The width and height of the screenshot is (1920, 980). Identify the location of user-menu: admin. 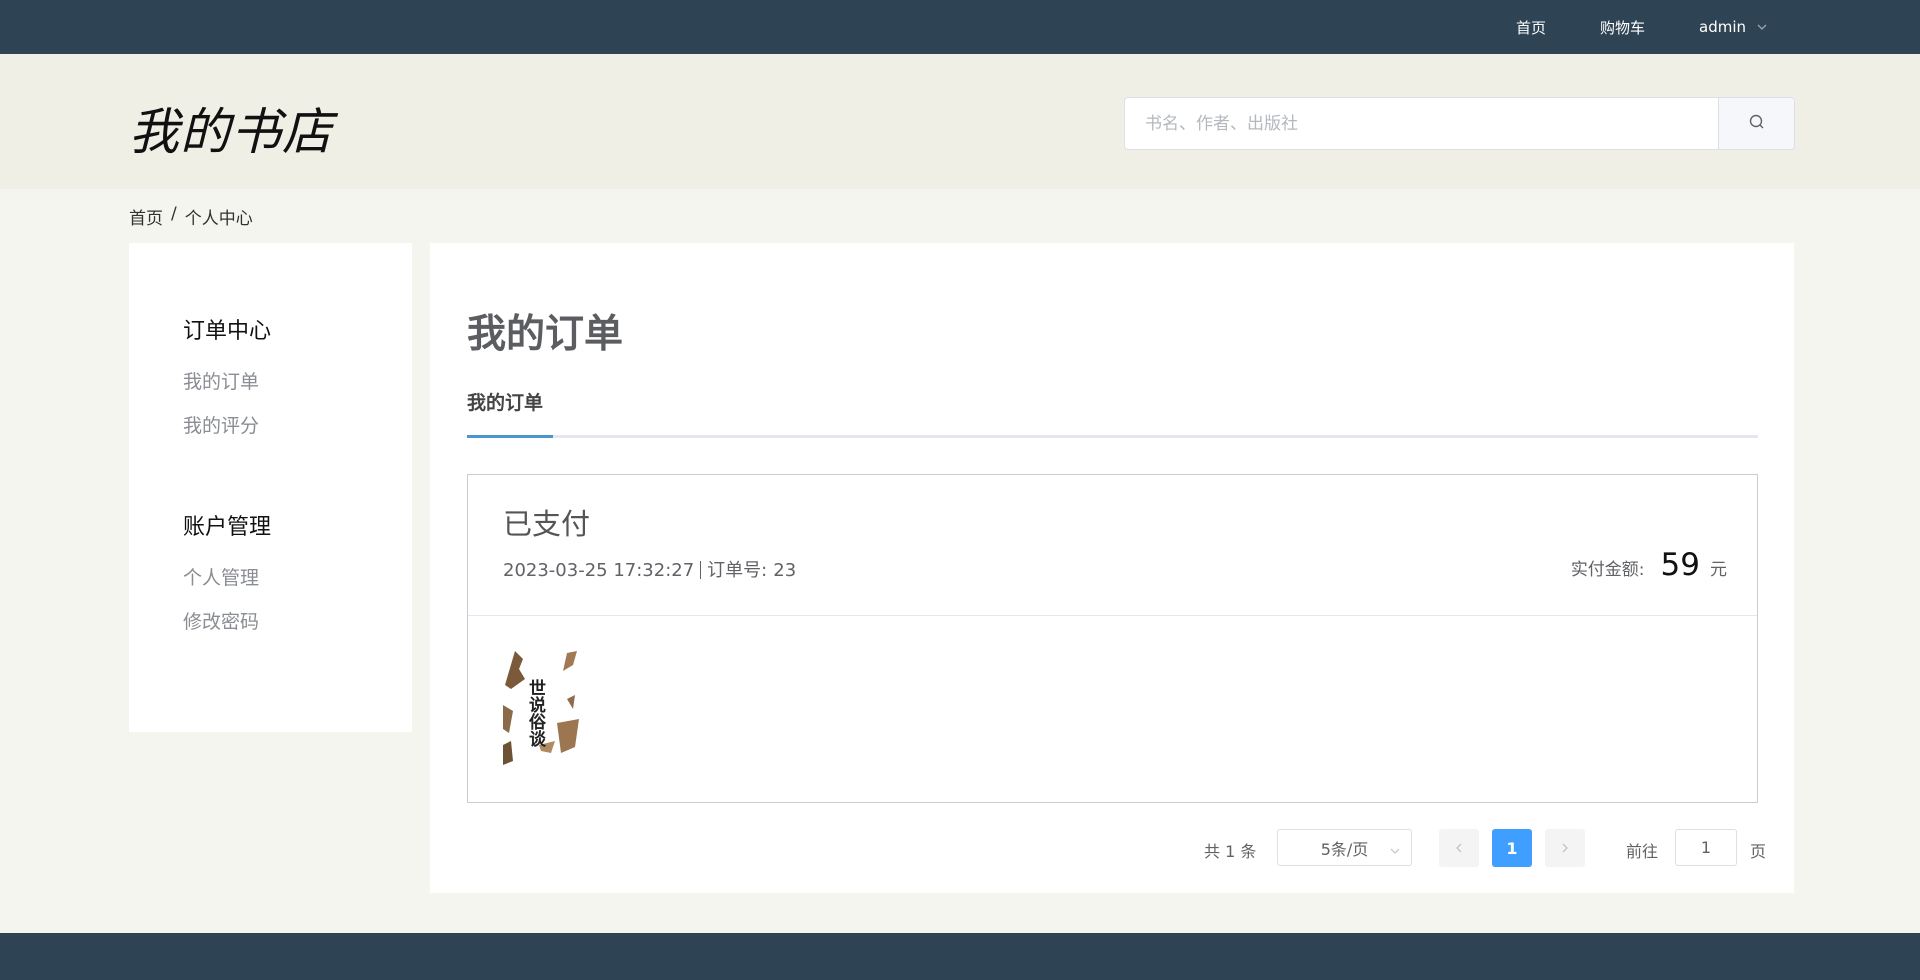
(1733, 27).